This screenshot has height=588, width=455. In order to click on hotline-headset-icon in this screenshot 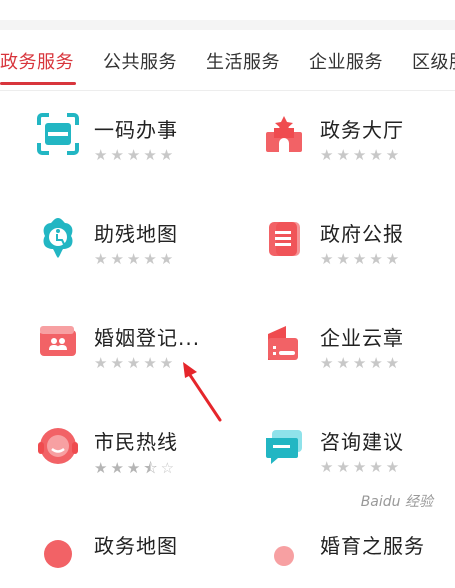, I will do `click(58, 446)`.